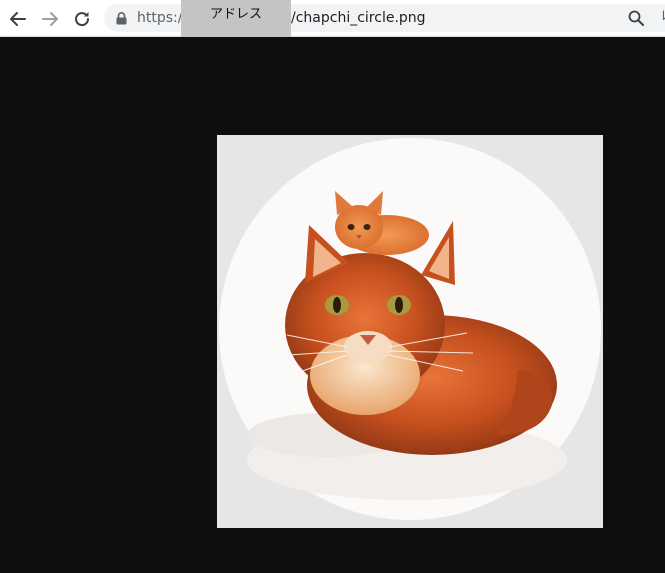 Image resolution: width=665 pixels, height=573 pixels. I want to click on zoom-icon, so click(636, 18).